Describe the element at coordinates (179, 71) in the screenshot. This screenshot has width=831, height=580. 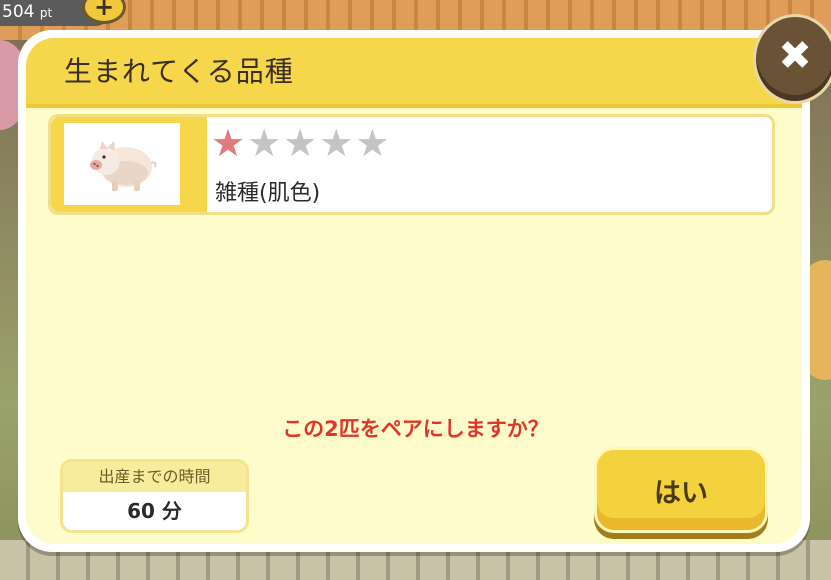
I see `dialog-title: 生まれてくる品種` at that location.